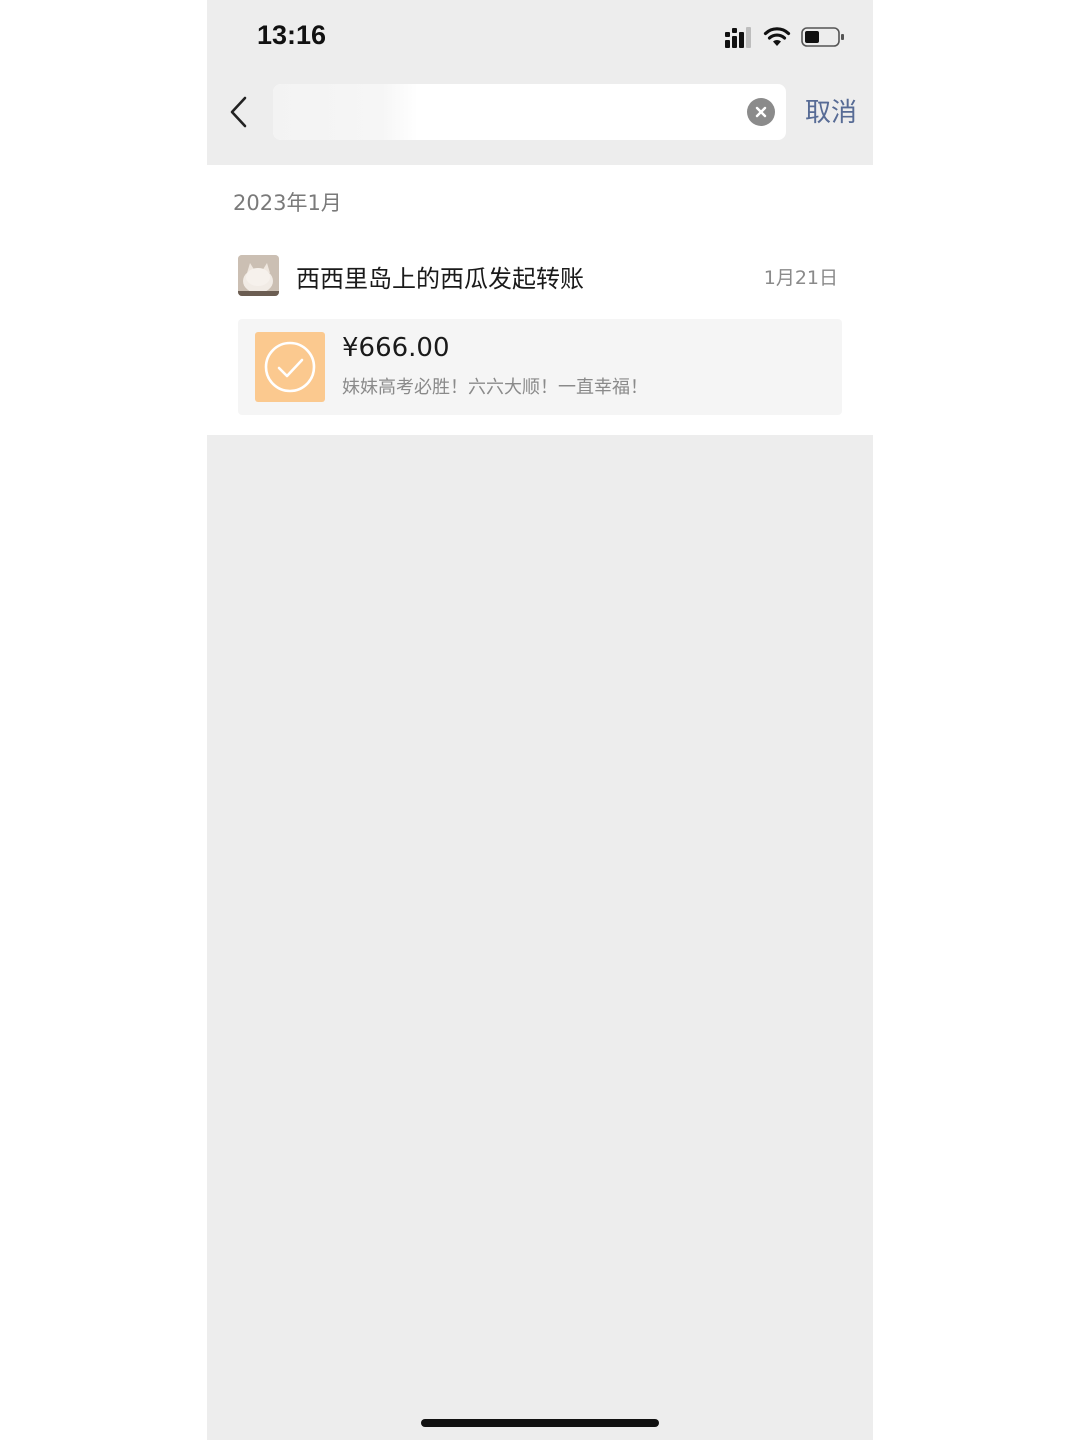 This screenshot has height=1440, width=1080. What do you see at coordinates (540, 40) in the screenshot?
I see `status-bar: 13:16` at bounding box center [540, 40].